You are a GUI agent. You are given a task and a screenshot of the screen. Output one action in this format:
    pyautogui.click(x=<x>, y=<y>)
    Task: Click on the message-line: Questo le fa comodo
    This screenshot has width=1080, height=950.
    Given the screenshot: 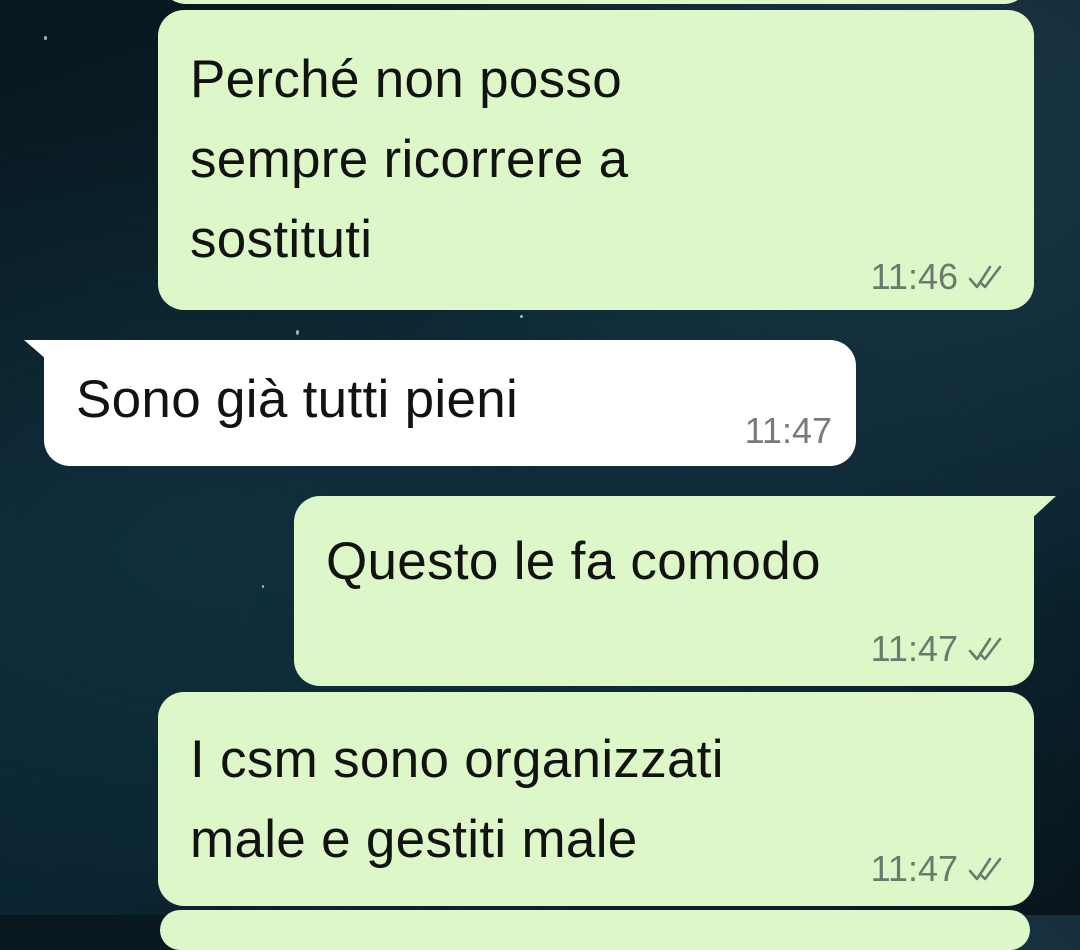 What is the action you would take?
    pyautogui.click(x=573, y=561)
    